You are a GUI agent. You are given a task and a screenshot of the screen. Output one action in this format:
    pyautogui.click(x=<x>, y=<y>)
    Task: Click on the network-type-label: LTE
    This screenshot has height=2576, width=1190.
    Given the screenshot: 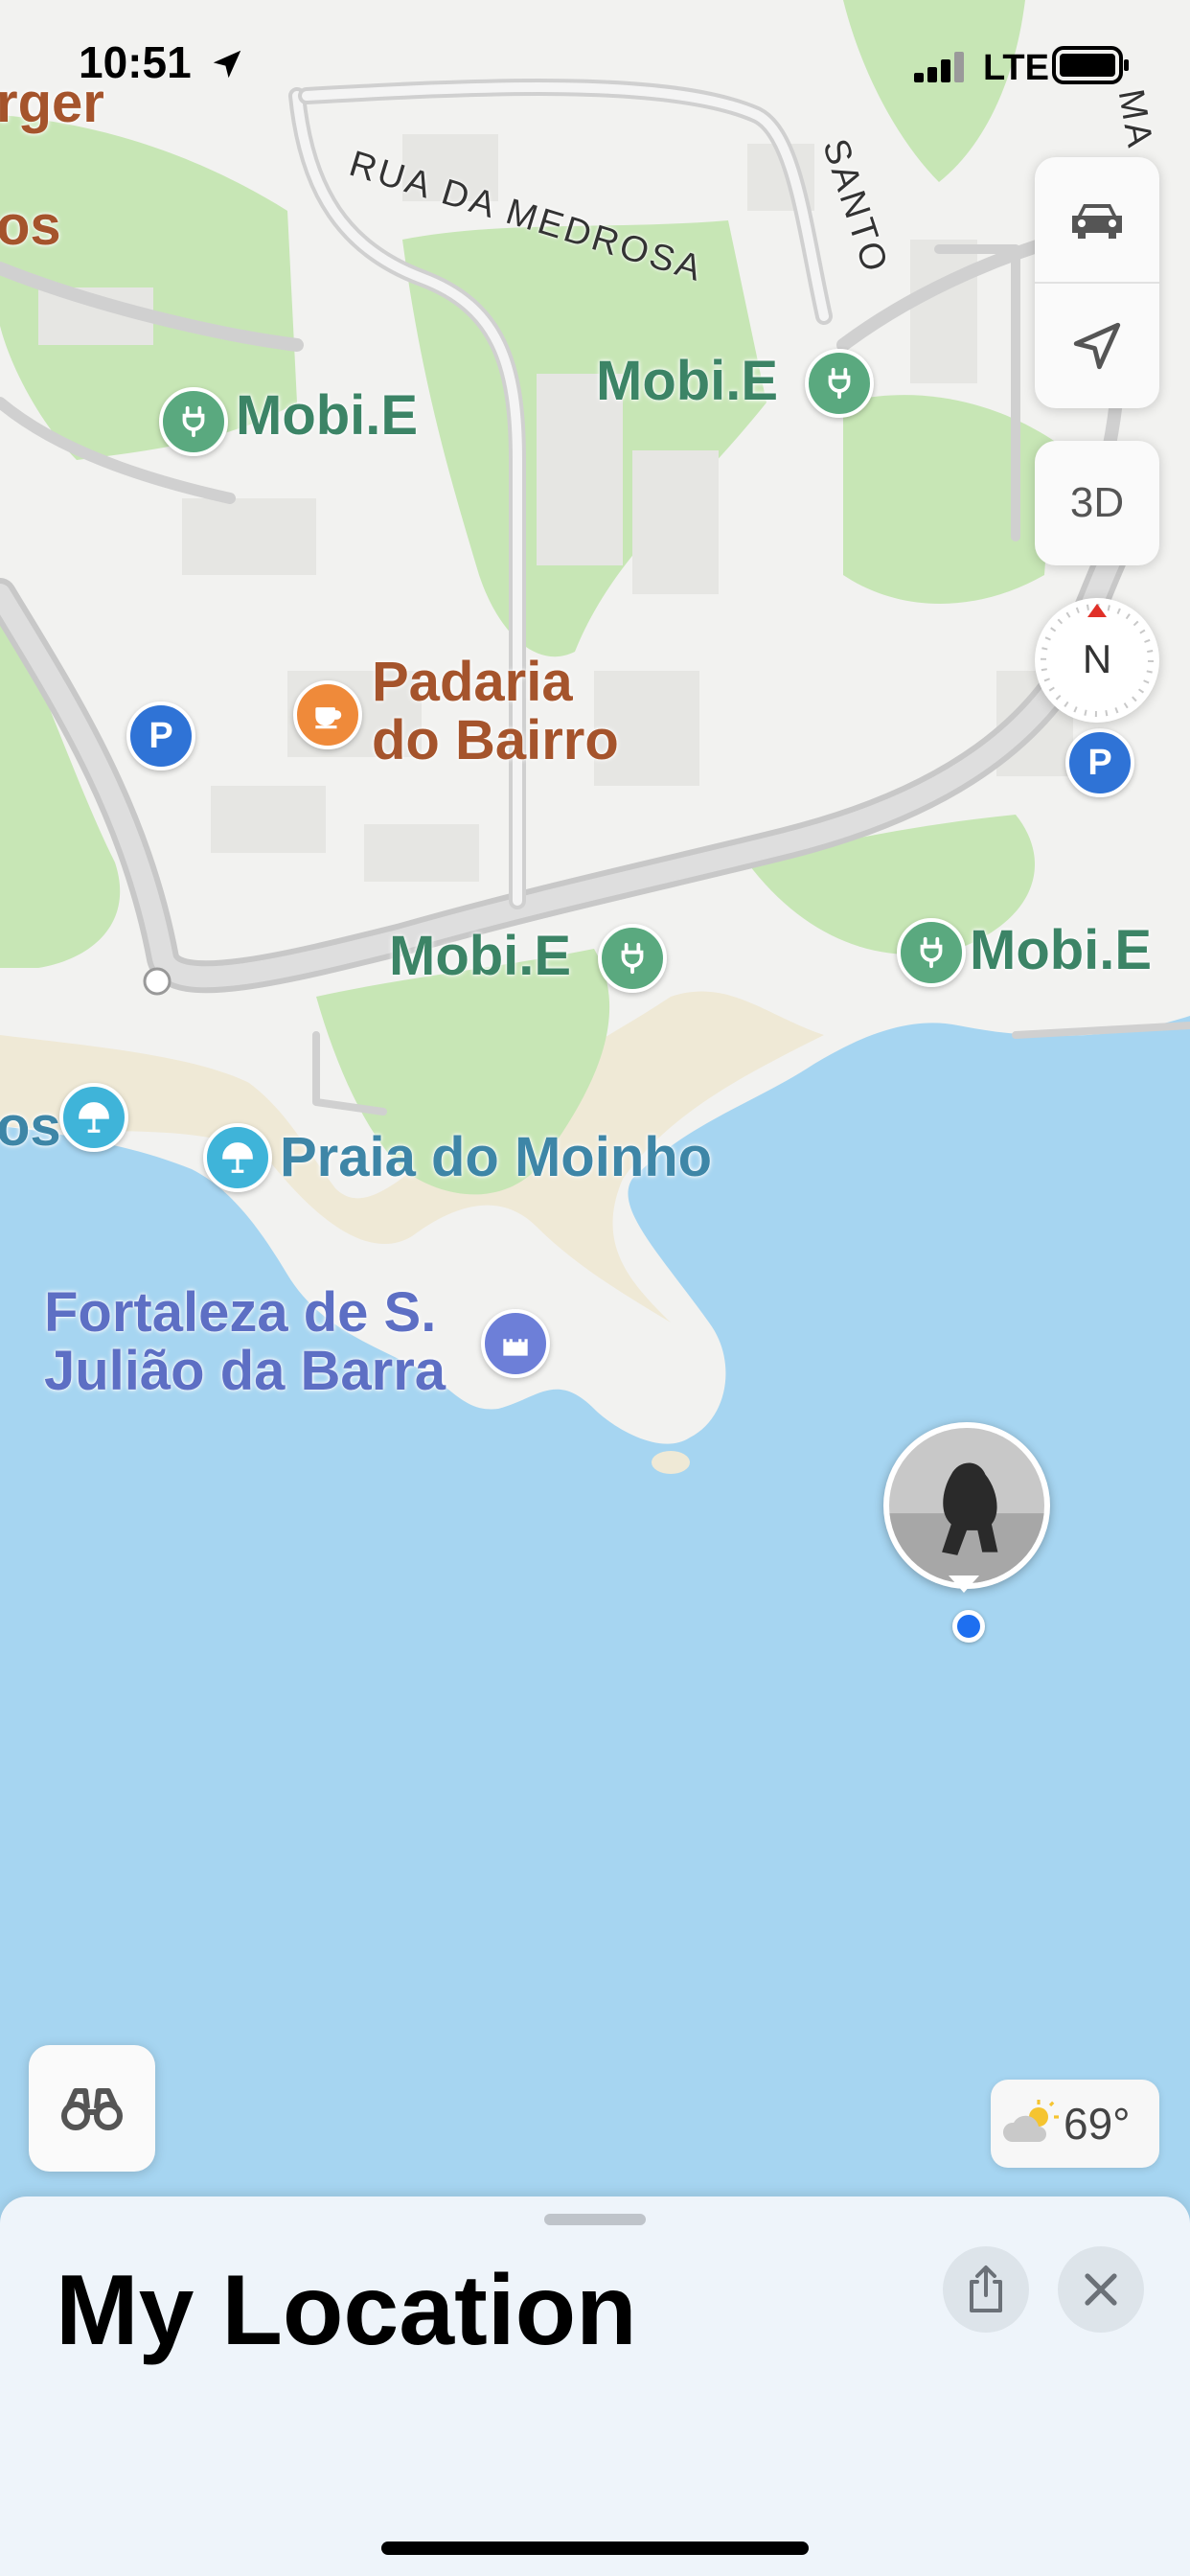 What is the action you would take?
    pyautogui.click(x=1016, y=68)
    